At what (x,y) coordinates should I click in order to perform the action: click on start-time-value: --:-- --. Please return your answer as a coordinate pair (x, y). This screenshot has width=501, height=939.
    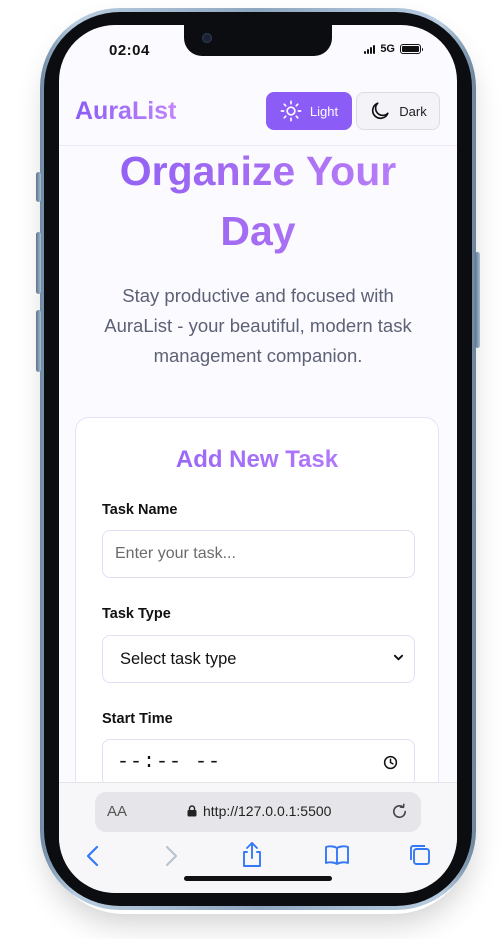
    Looking at the image, I should click on (169, 762).